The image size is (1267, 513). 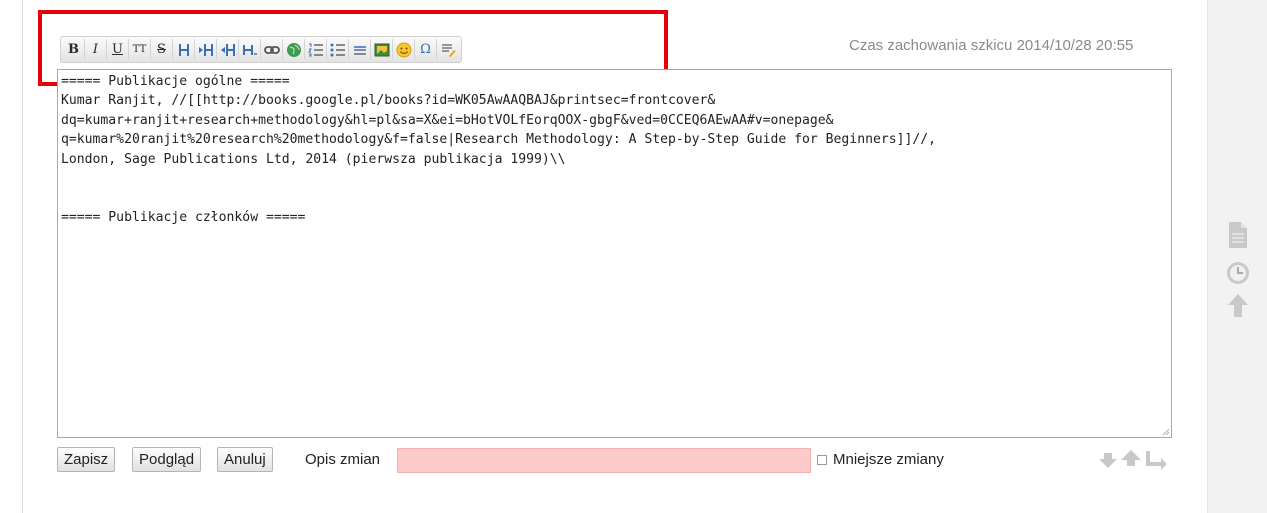 What do you see at coordinates (1238, 235) in the screenshot?
I see `document-icon` at bounding box center [1238, 235].